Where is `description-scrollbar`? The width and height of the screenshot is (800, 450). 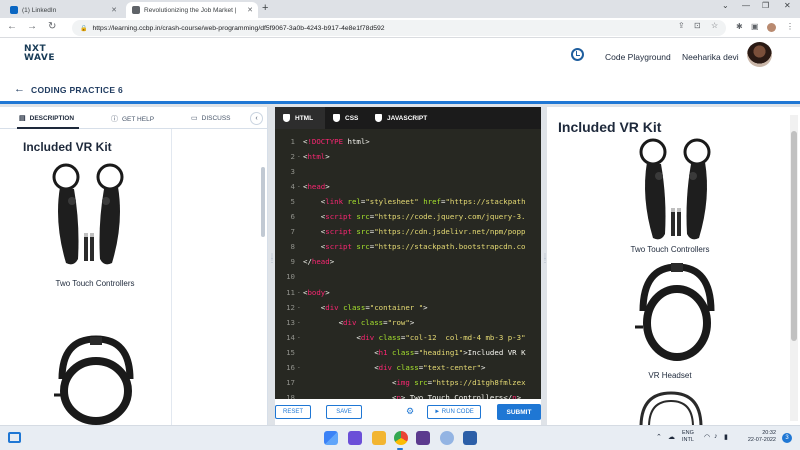
description-scrollbar is located at coordinates (263, 202).